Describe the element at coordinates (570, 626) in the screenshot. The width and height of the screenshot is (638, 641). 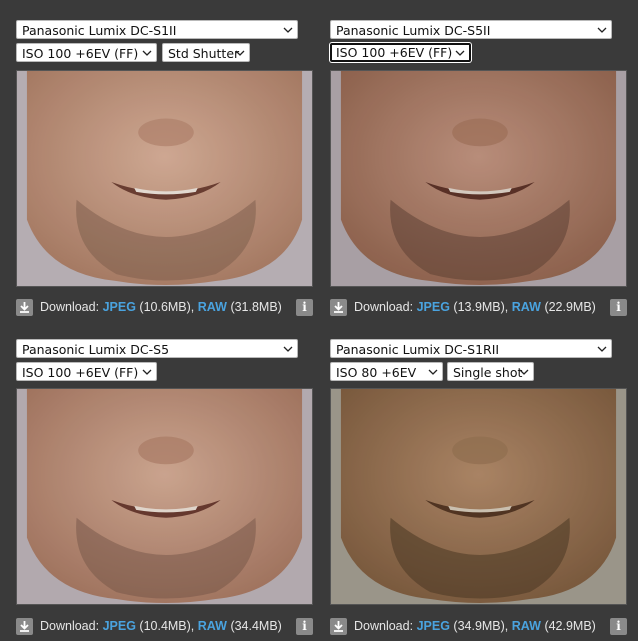
I see `raw-size: (42.9MB)` at that location.